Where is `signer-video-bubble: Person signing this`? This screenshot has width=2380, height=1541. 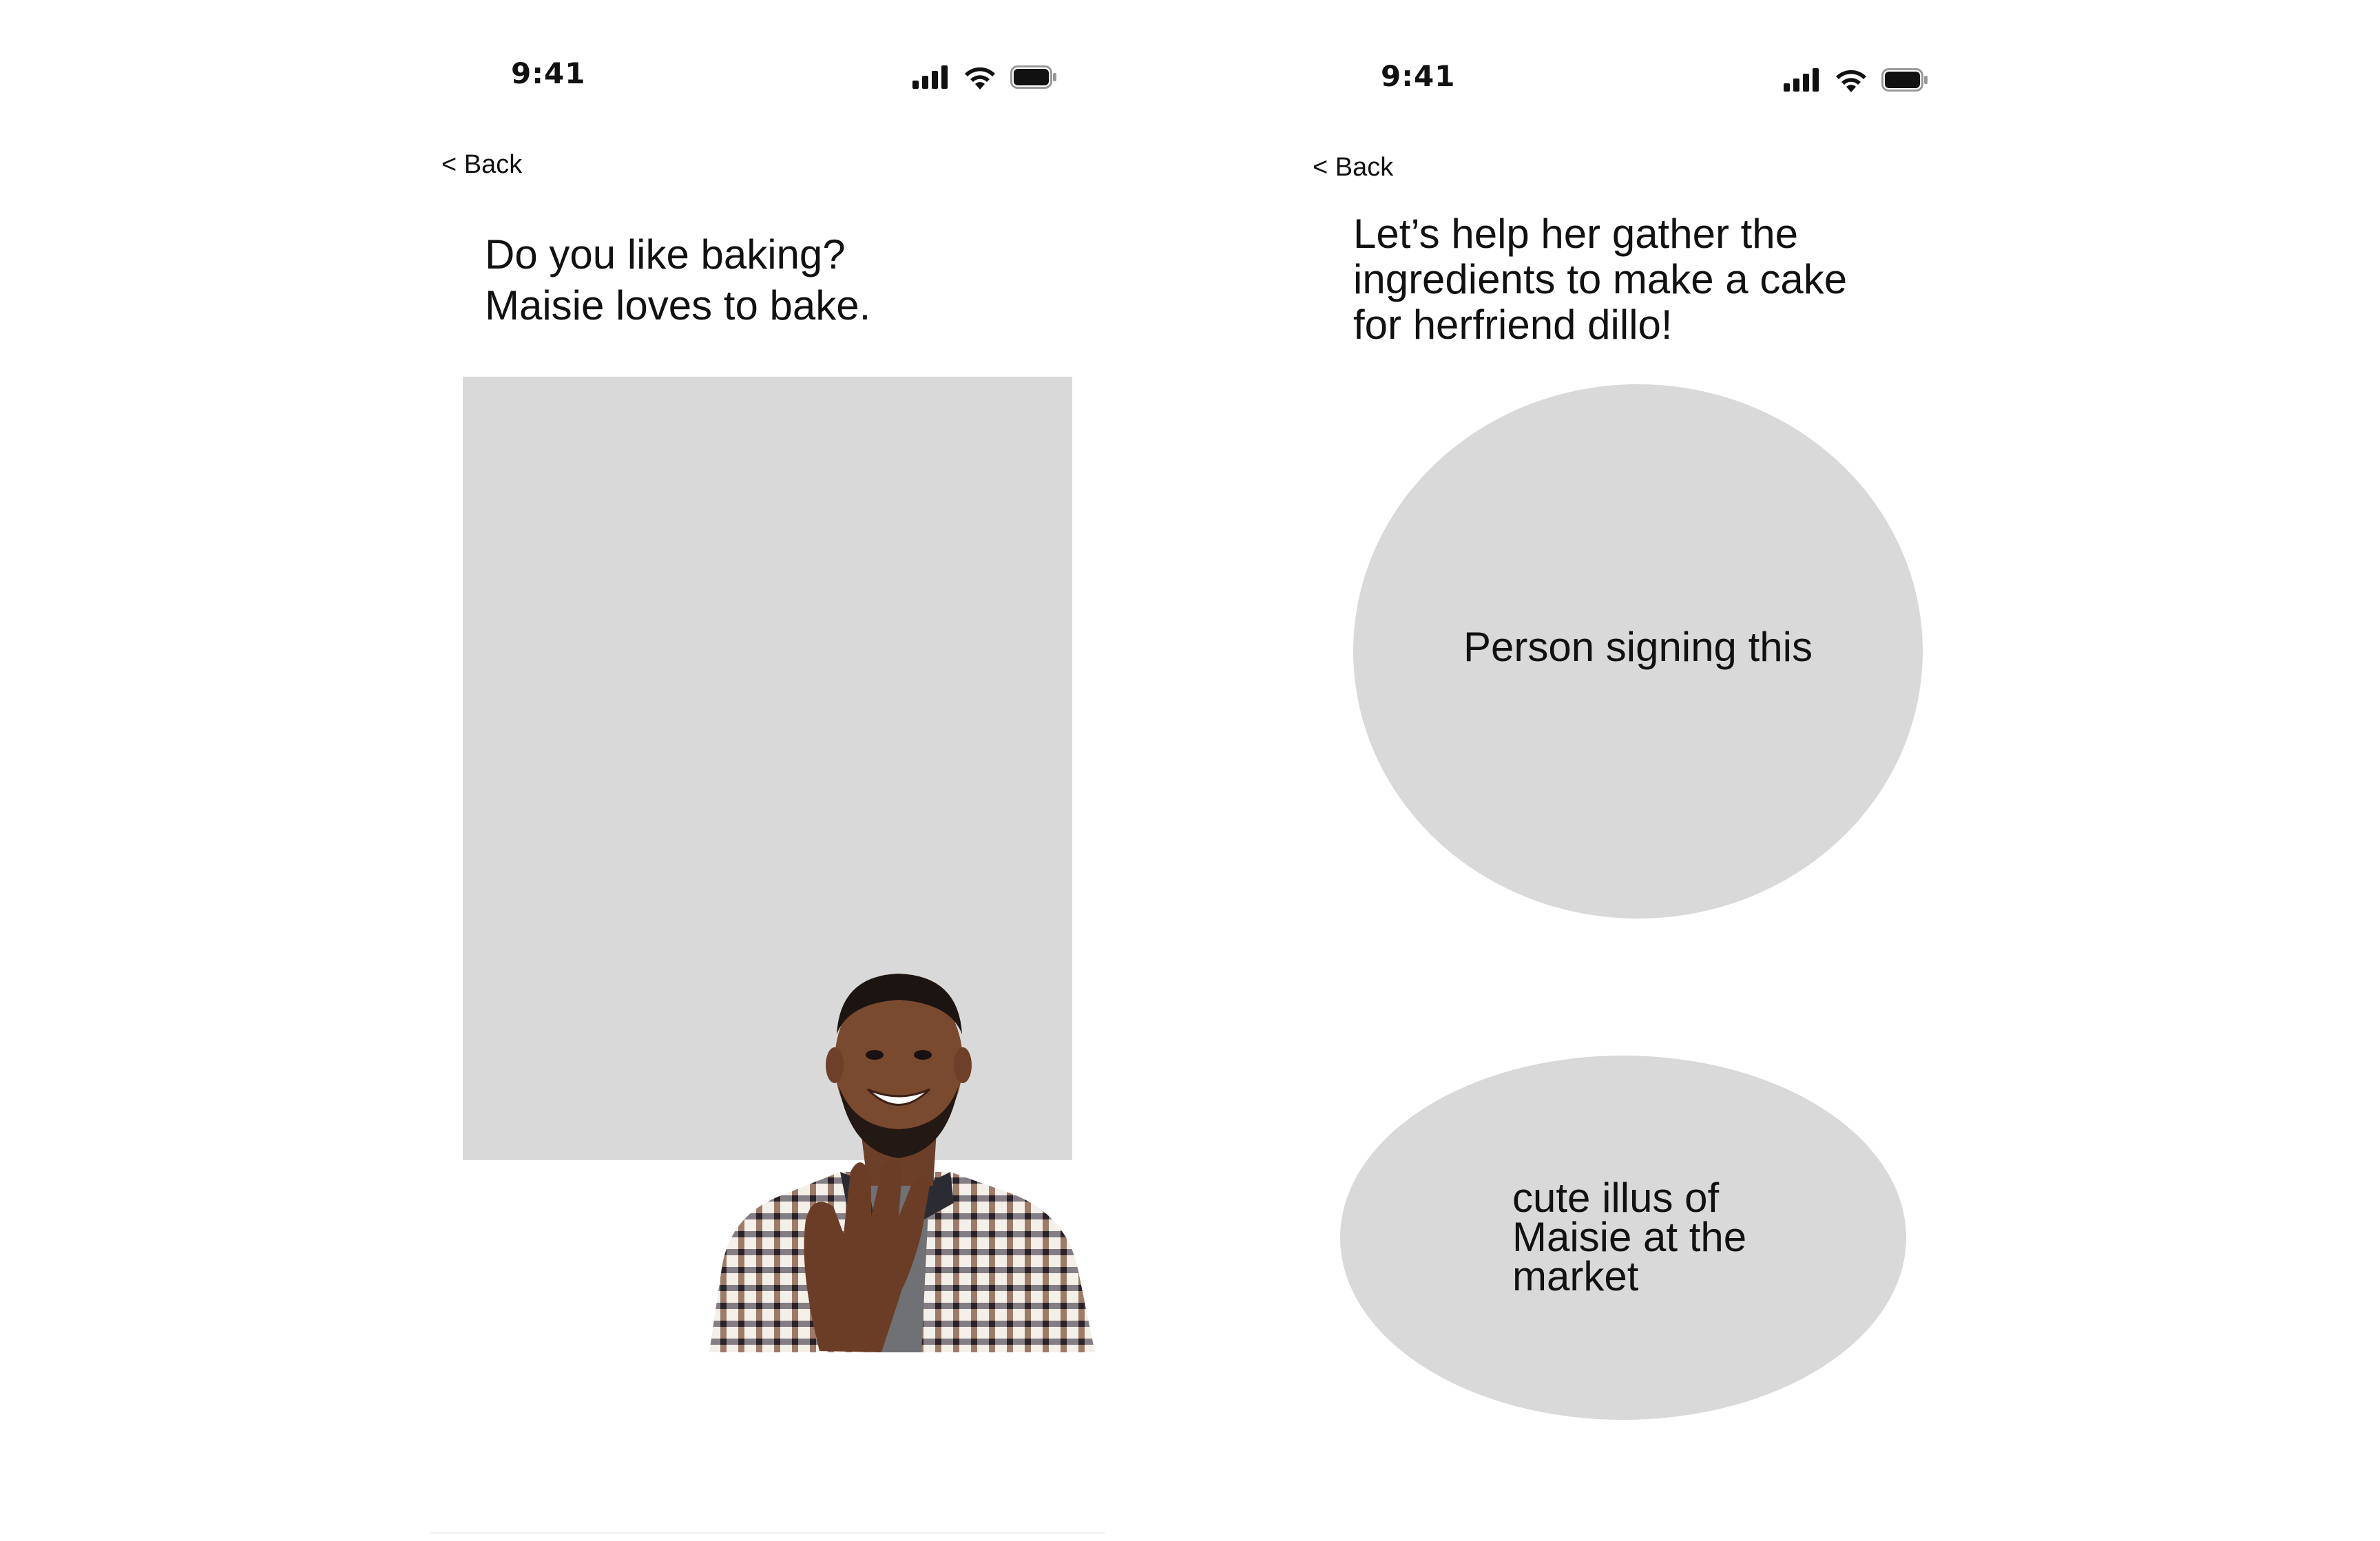 signer-video-bubble: Person signing this is located at coordinates (1638, 652).